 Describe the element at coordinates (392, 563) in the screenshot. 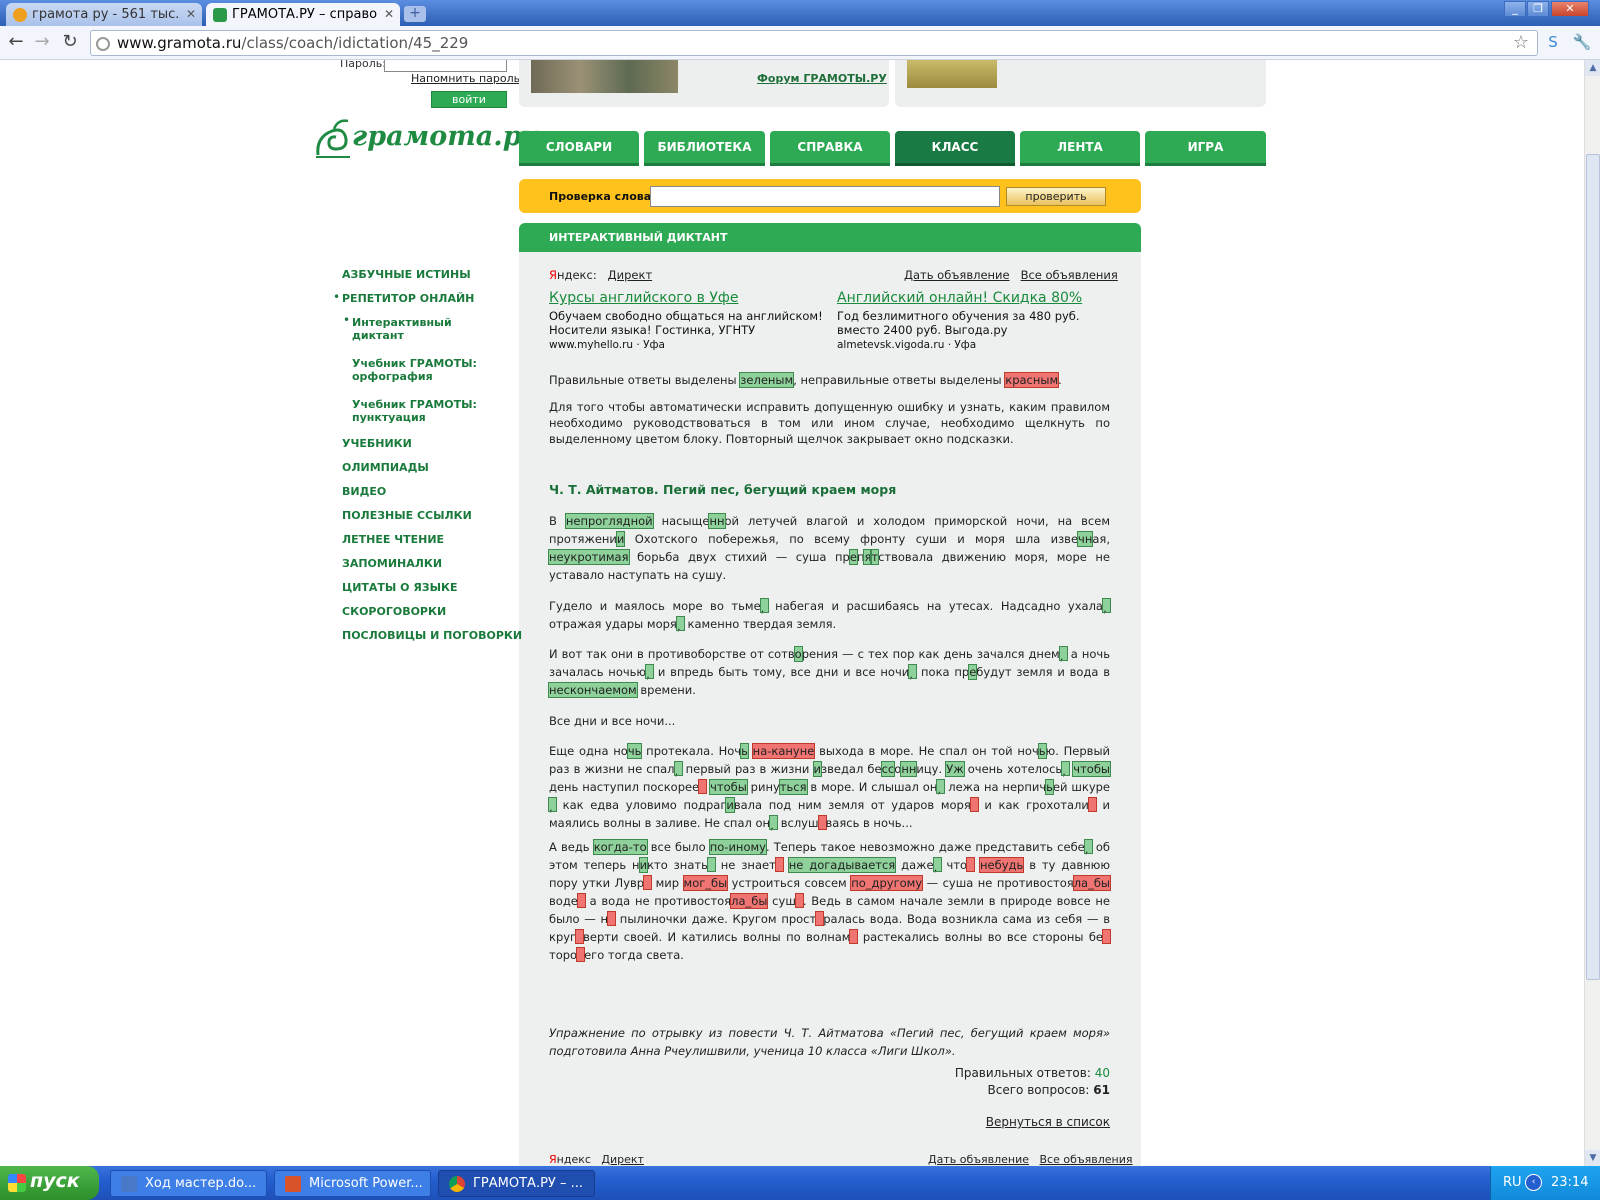

I see `sidebar-item-zapominalki: ЗАПОМИНАЛКИ` at that location.